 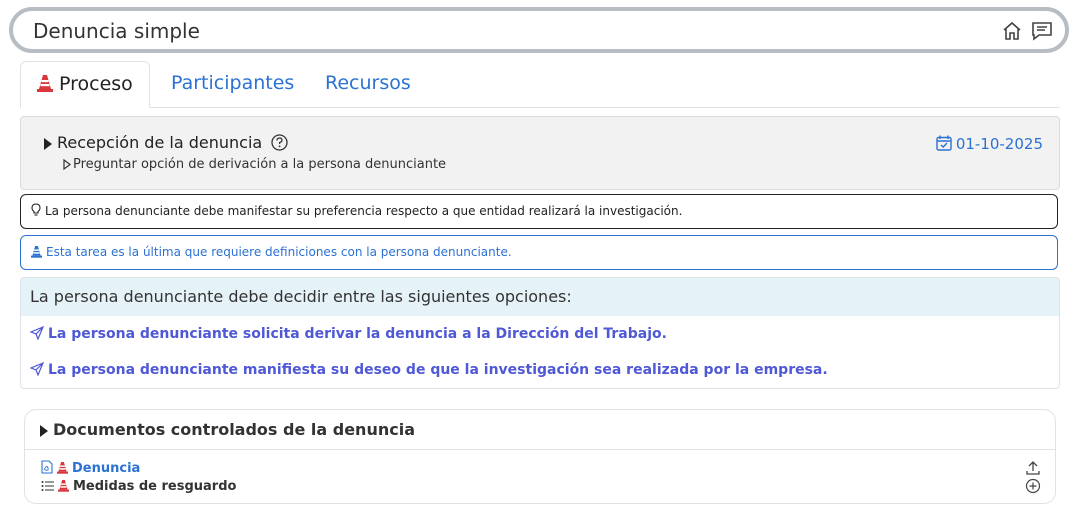 What do you see at coordinates (36, 213) in the screenshot?
I see `lightbulb-icon` at bounding box center [36, 213].